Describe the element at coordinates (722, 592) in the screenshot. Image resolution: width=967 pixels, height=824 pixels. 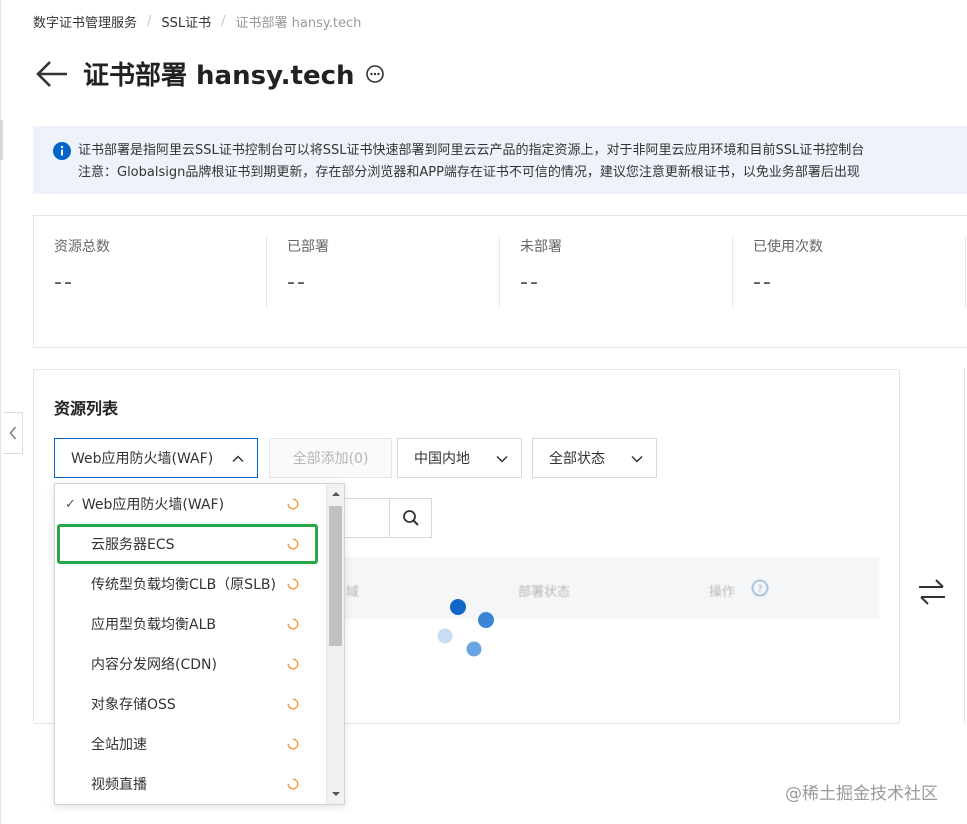
I see `table-header-action: 操作` at that location.